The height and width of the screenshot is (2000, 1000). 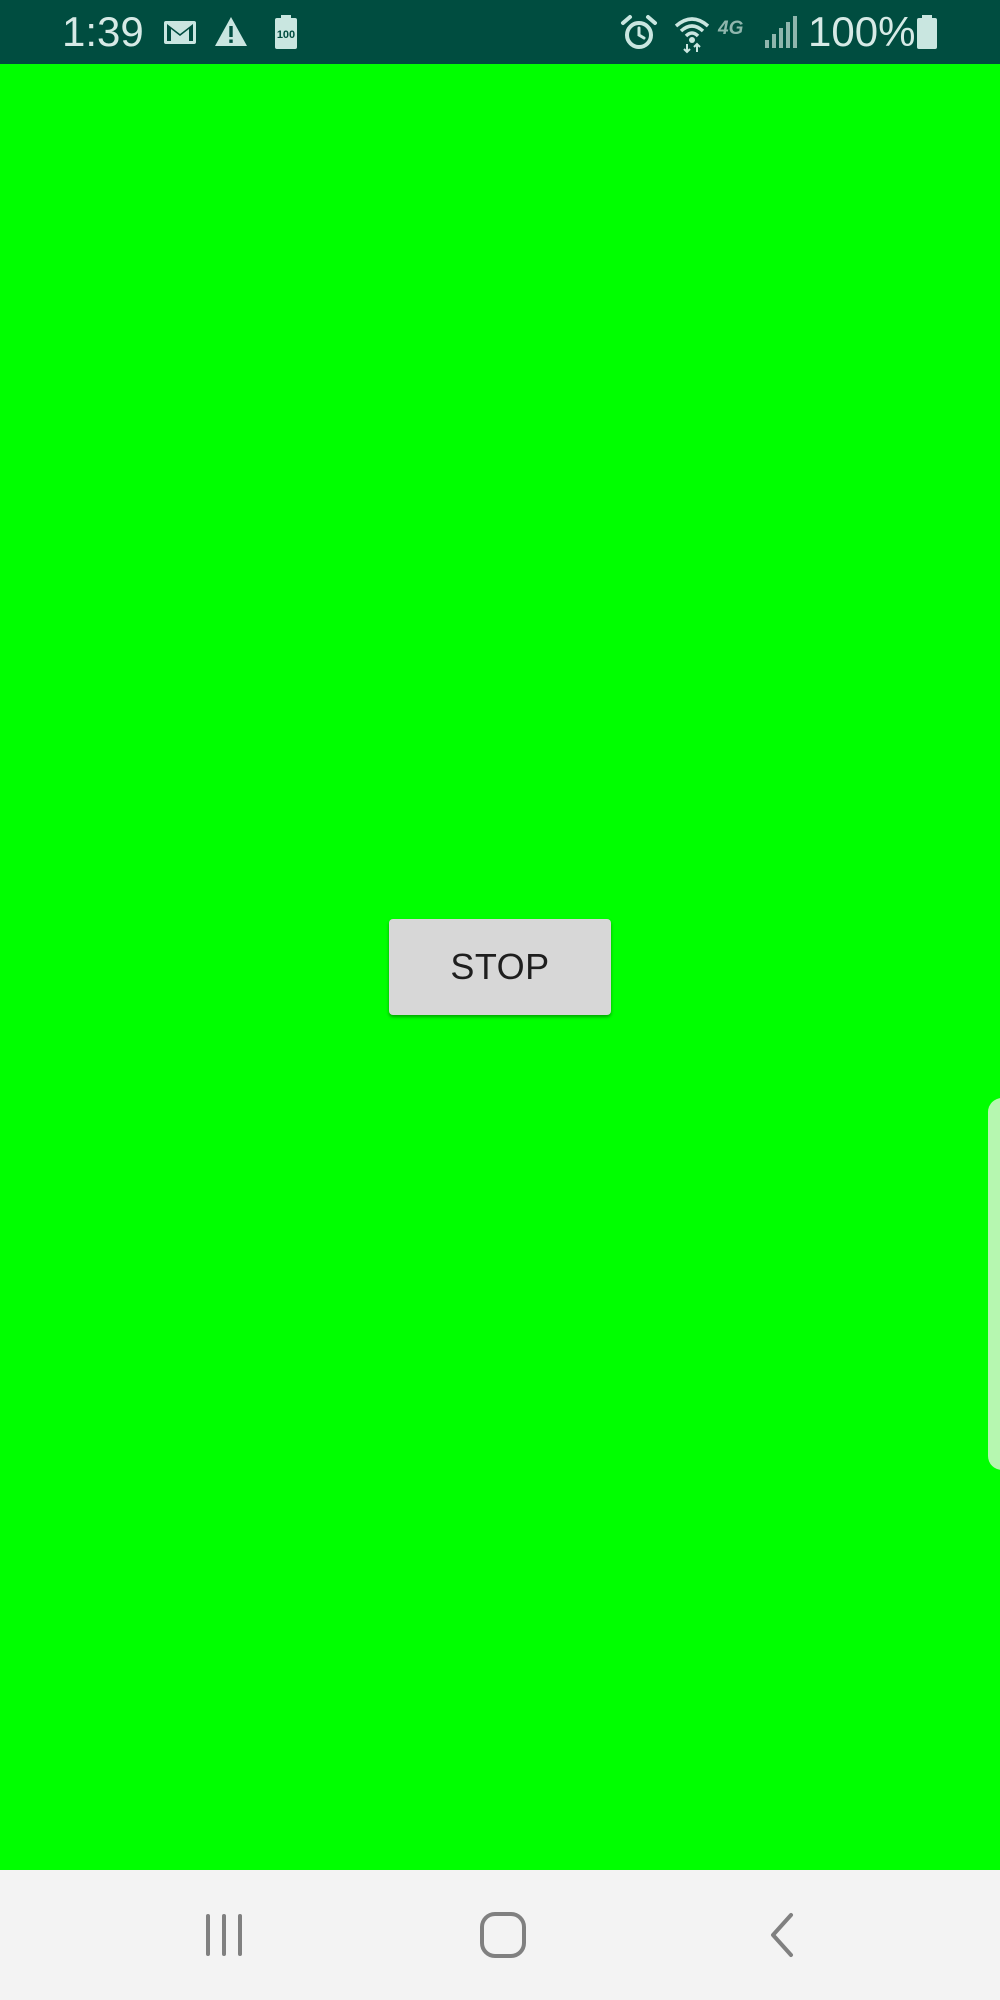 I want to click on back-button, so click(x=783, y=1935).